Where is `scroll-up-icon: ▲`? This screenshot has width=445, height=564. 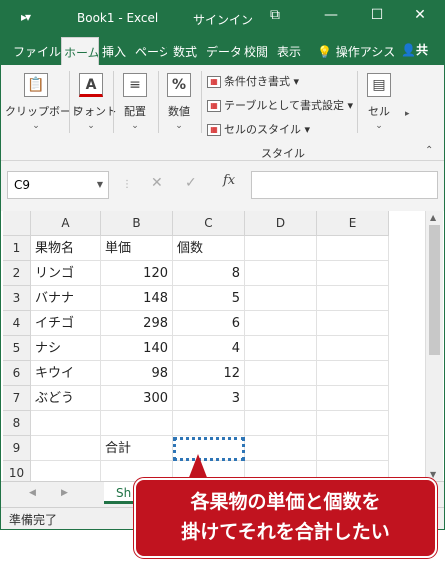 scroll-up-icon: ▲ is located at coordinates (433, 217).